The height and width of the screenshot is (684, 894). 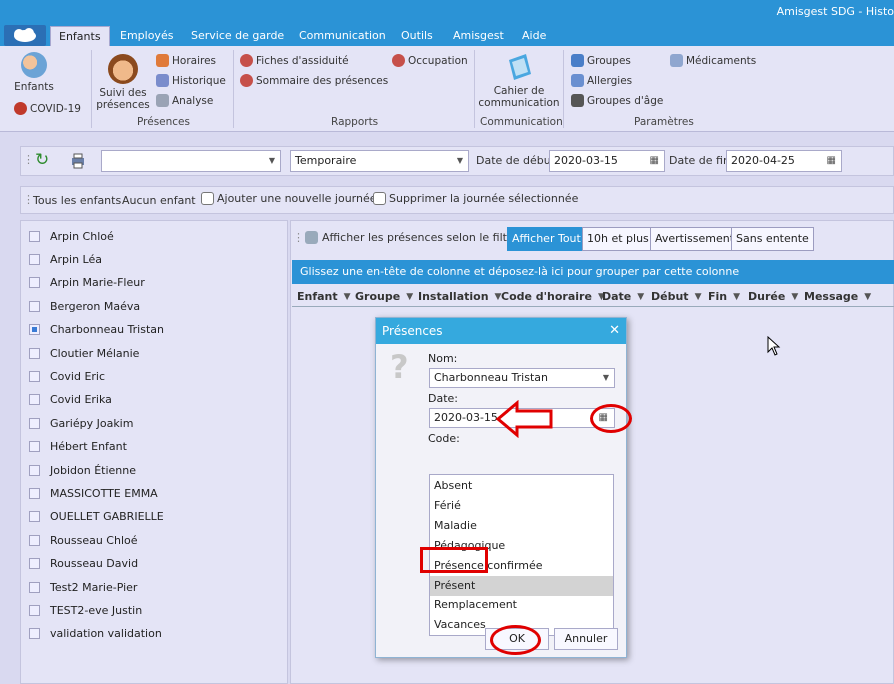 I want to click on list-item: Gariépy Joakim, so click(x=81, y=423).